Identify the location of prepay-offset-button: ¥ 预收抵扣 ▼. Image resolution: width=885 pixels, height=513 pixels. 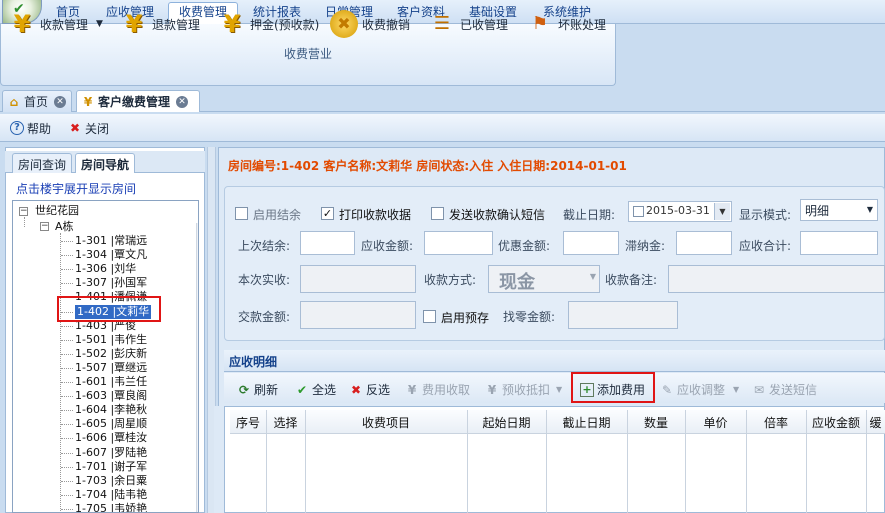
(523, 389).